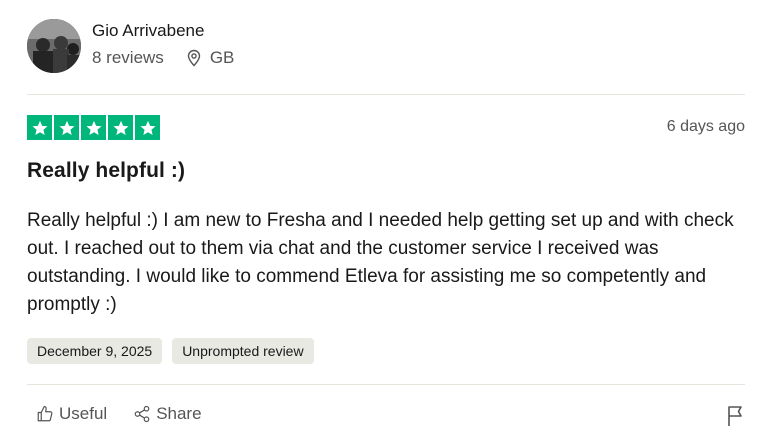  Describe the element at coordinates (170, 351) in the screenshot. I see `review-tags: December 9, 2025 Unprompted review` at that location.